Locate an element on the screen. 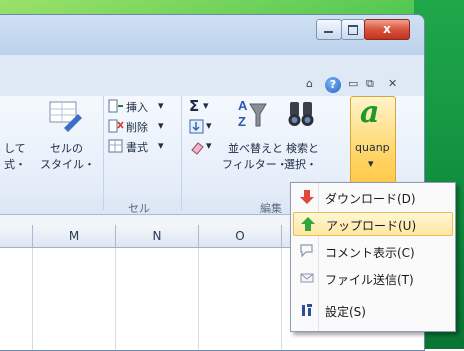 Image resolution: width=464 pixels, height=351 pixels. menu-item-label: アップロード(U) is located at coordinates (371, 226).